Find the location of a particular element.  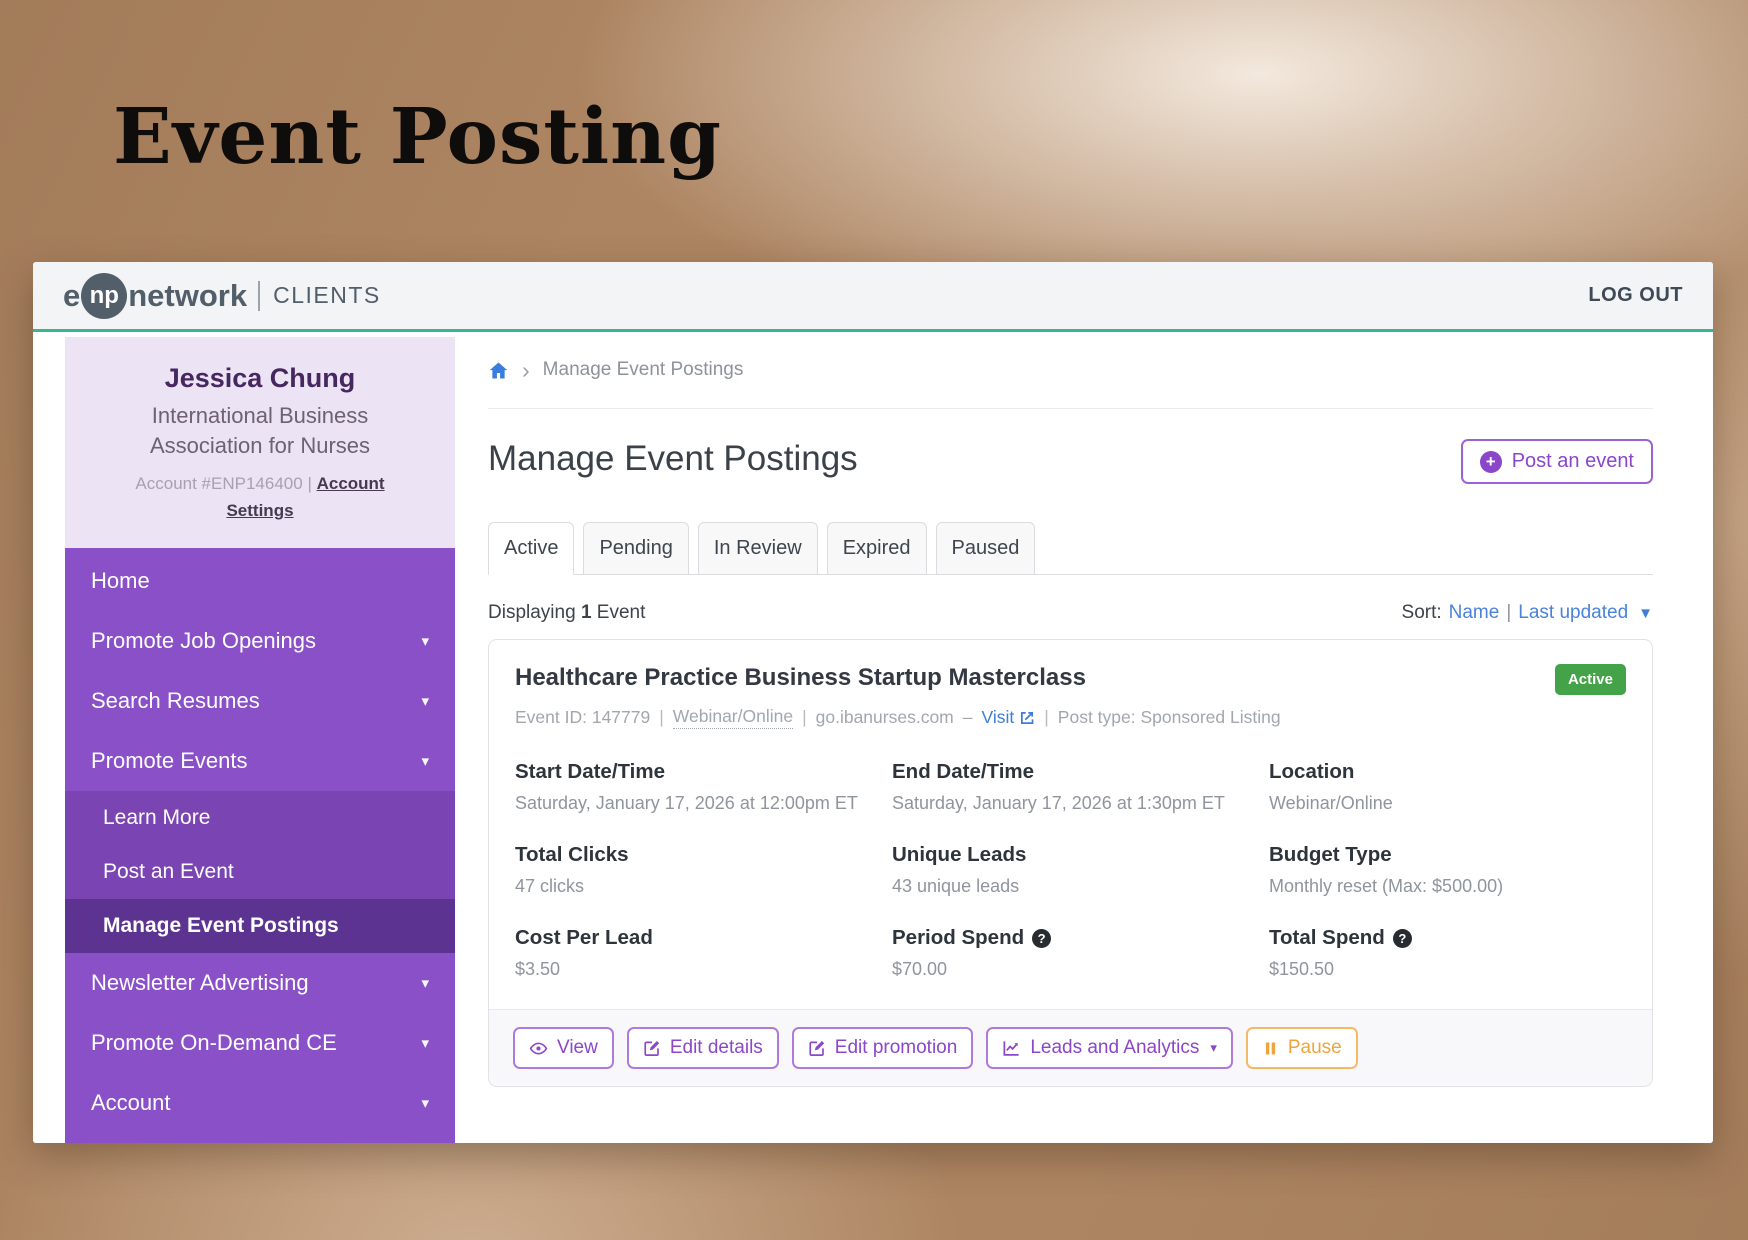

action-label: Edit details is located at coordinates (716, 1047).